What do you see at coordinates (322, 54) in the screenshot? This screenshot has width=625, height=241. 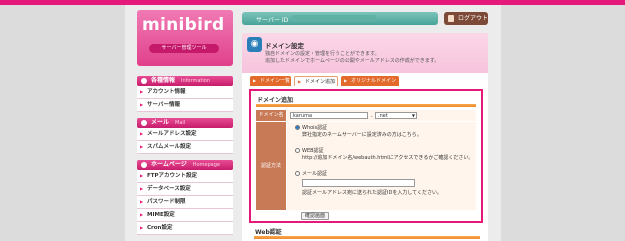 I see `page-description-line1: 独自ドメインの設定・管理を行うことができます。` at bounding box center [322, 54].